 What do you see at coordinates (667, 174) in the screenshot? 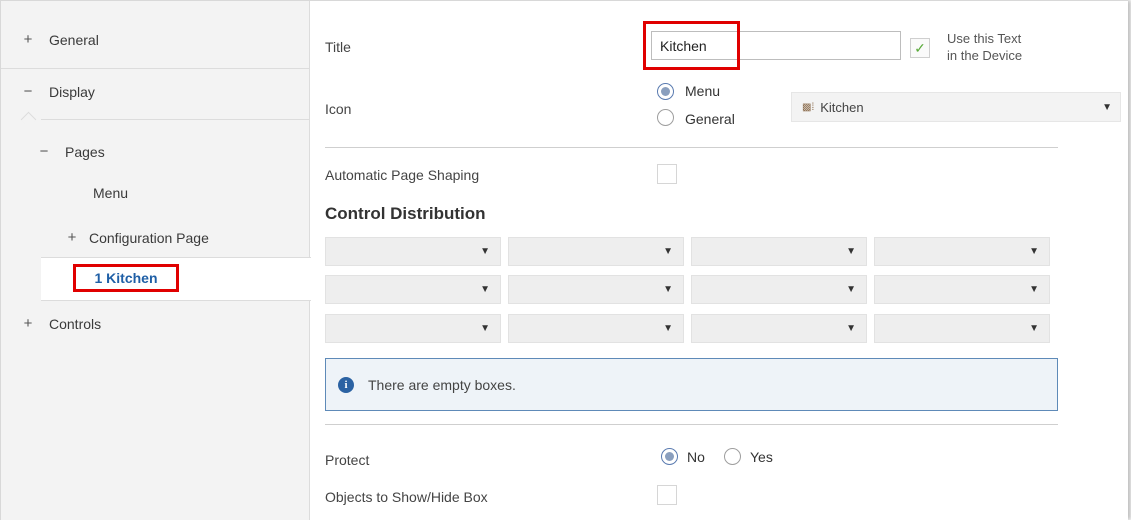
I see `automatic-page-shaping-checkbox` at bounding box center [667, 174].